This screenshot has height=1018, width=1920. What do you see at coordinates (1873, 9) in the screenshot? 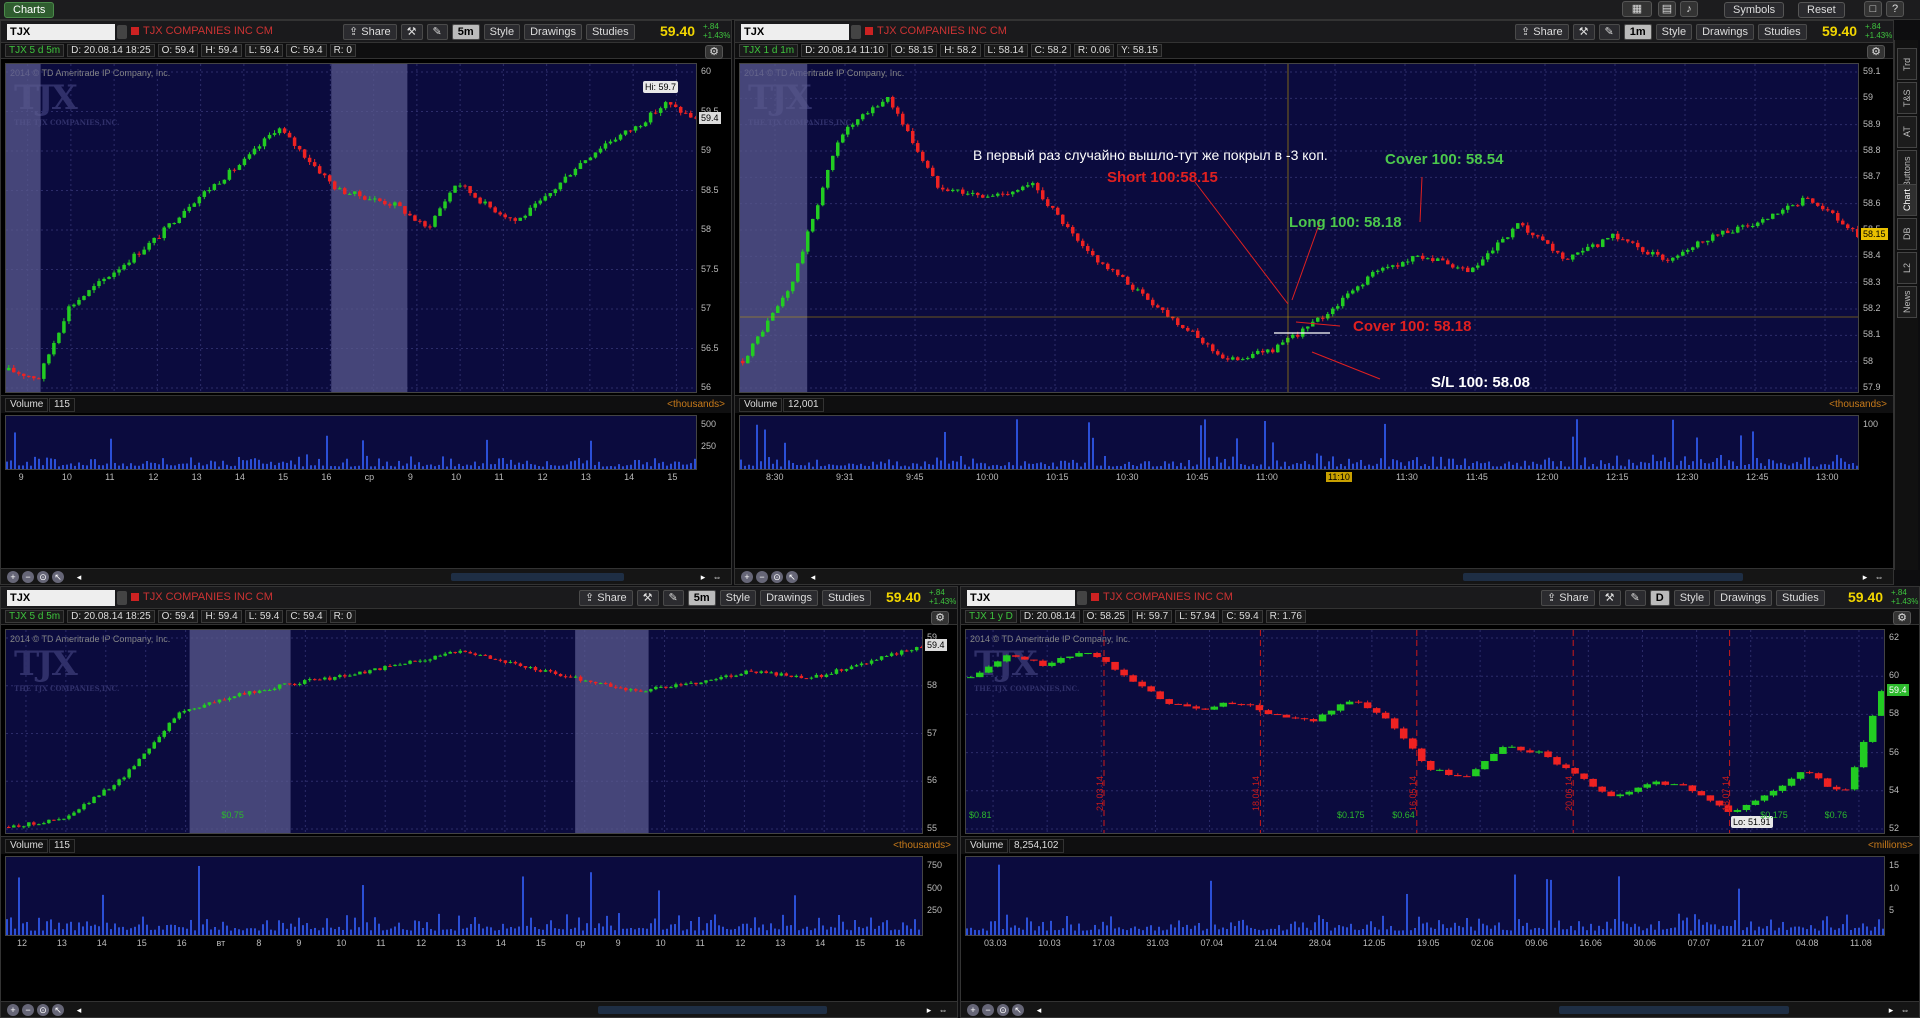
I see `detach-icon: □` at bounding box center [1873, 9].